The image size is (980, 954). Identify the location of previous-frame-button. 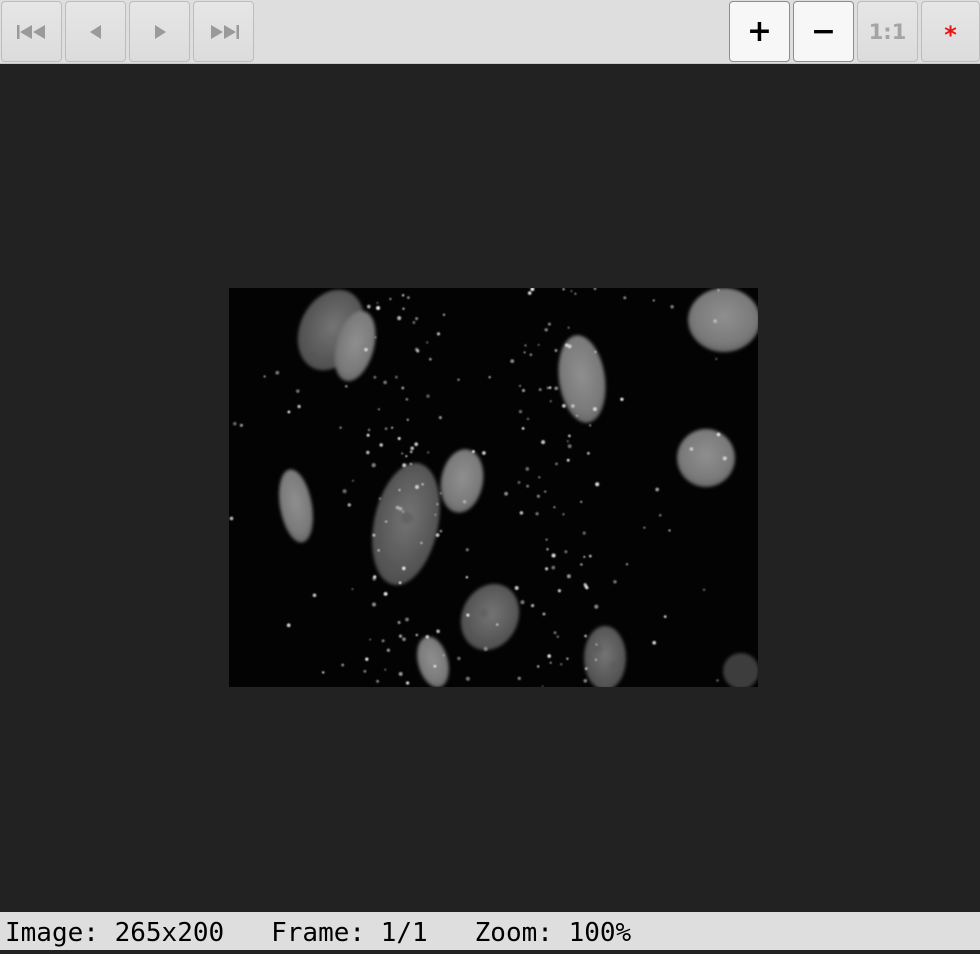
(95, 31).